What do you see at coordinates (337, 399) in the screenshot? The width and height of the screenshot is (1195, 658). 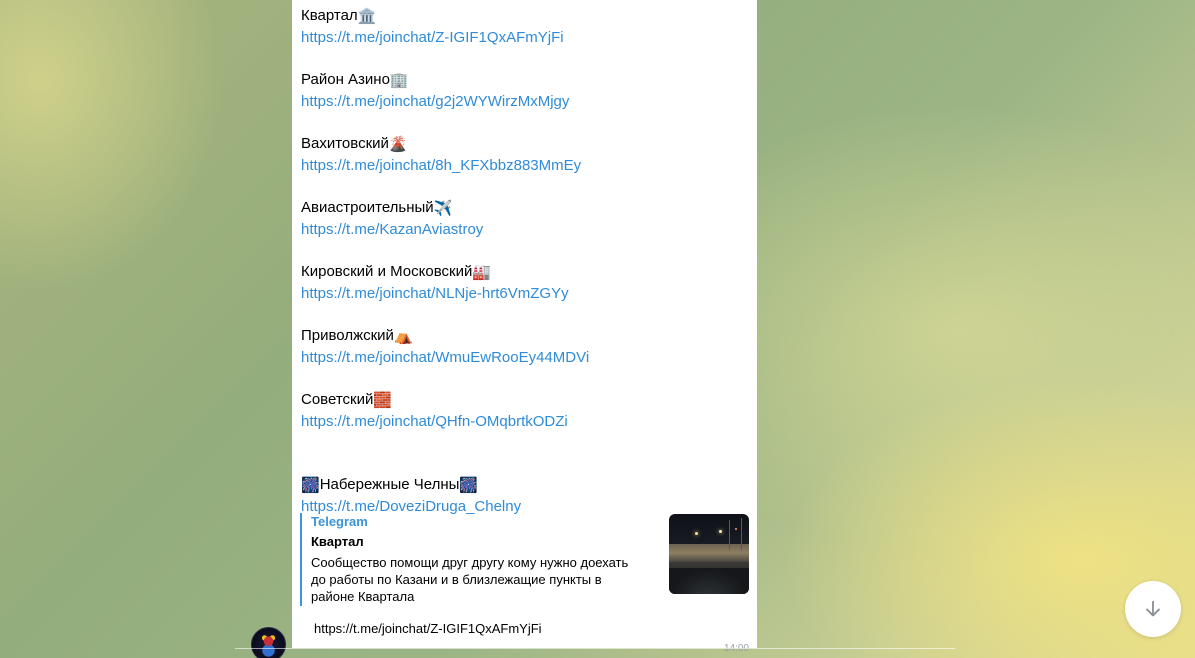 I see `district-name: Советский` at bounding box center [337, 399].